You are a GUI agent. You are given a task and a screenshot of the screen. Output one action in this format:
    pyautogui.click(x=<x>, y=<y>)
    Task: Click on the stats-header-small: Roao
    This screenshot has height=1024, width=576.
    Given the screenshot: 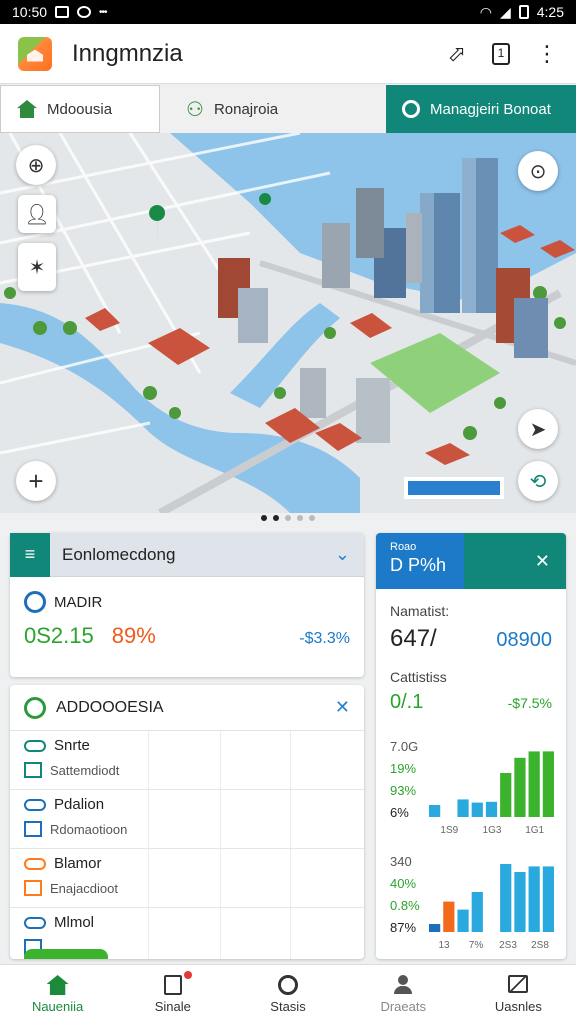 What is the action you would take?
    pyautogui.click(x=403, y=547)
    